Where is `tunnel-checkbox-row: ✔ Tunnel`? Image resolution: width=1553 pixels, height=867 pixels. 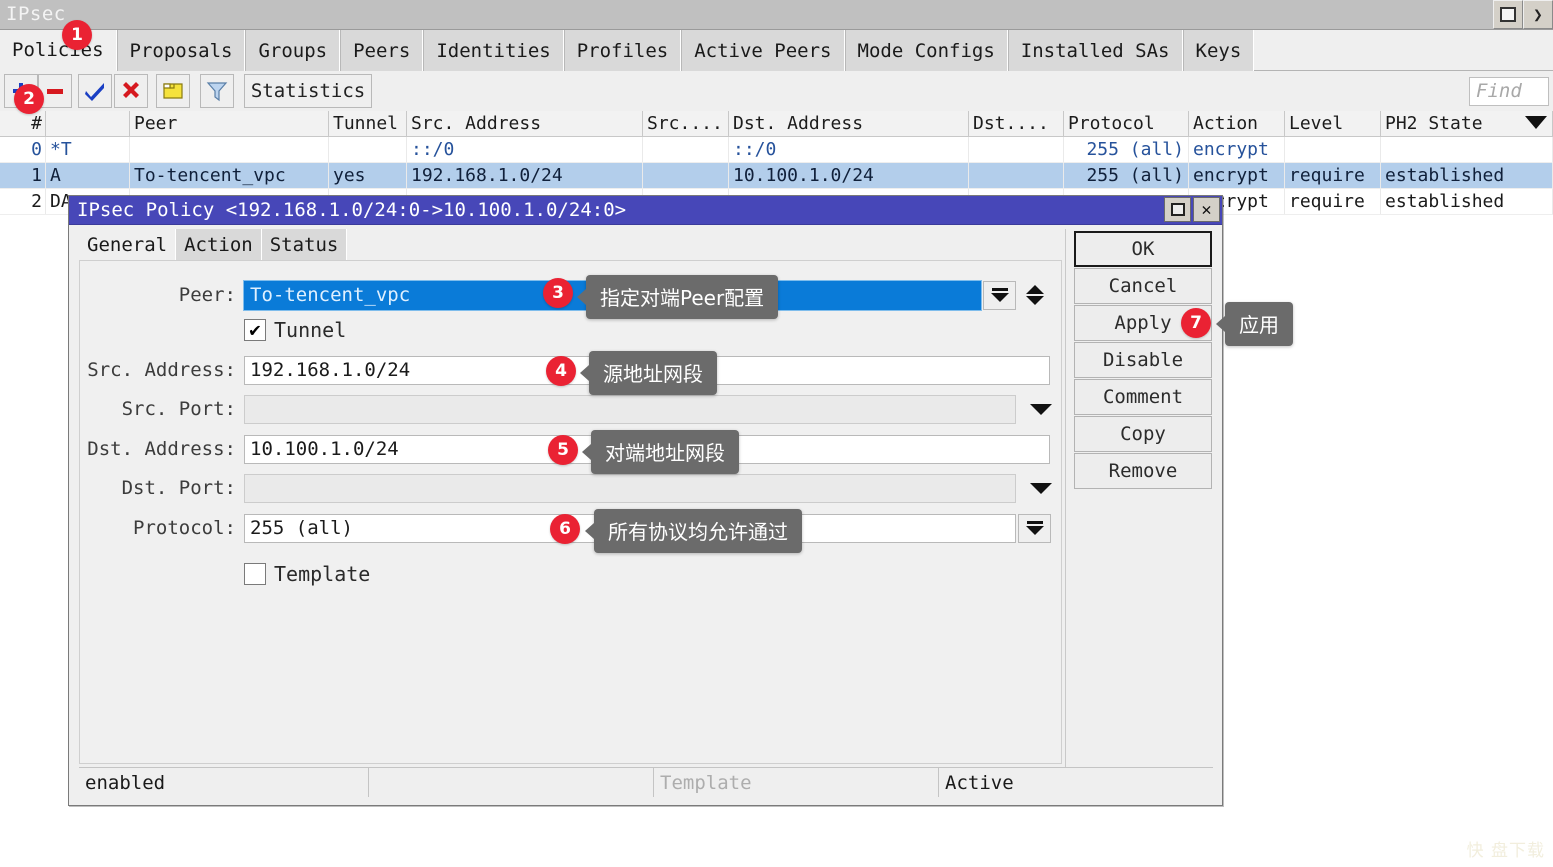
tunnel-checkbox-row: ✔ Tunnel is located at coordinates (295, 330).